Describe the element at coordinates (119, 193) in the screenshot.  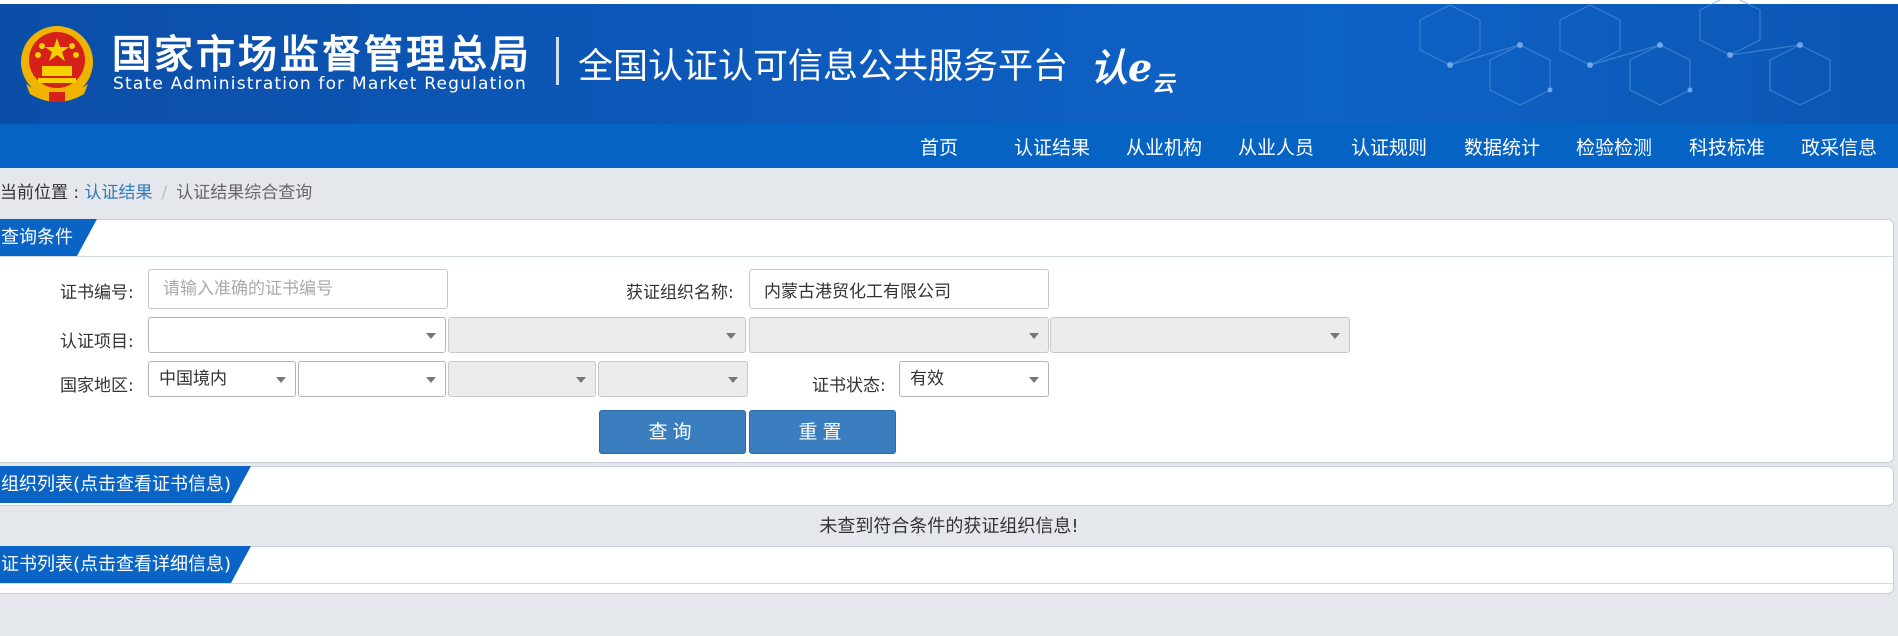
I see `breadcrumb-link-cert-results: 认证结果` at that location.